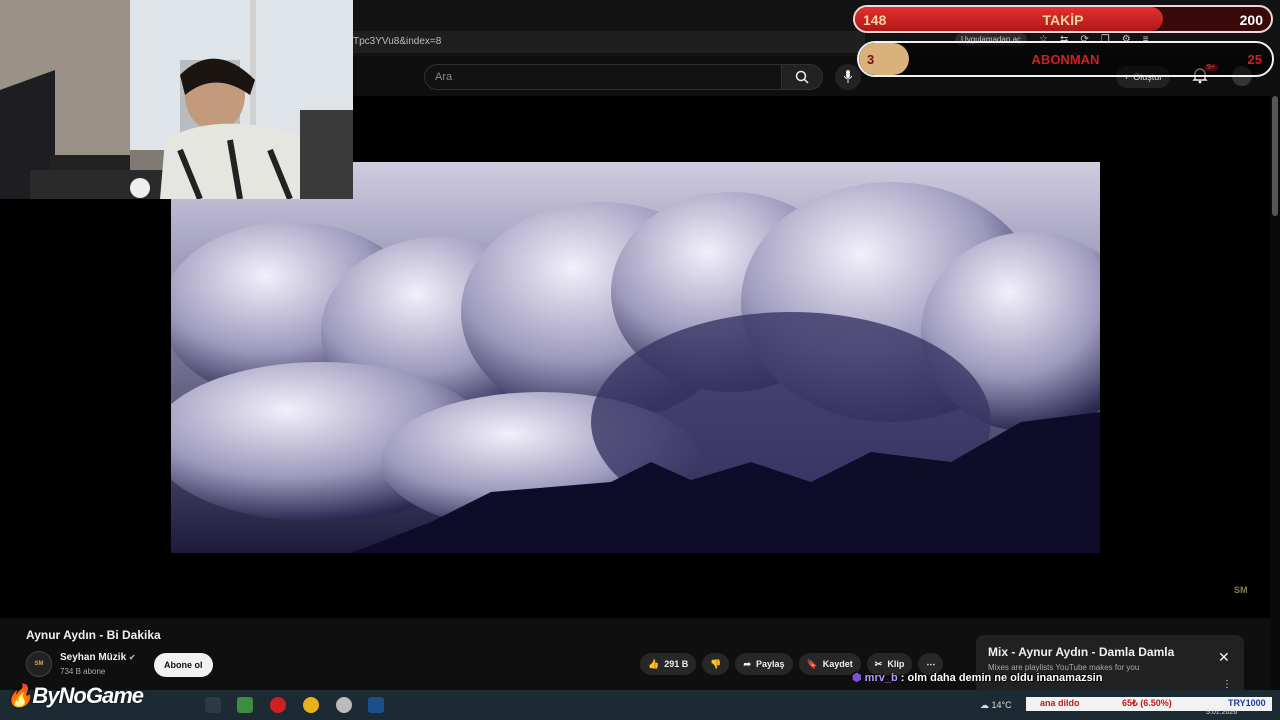 This screenshot has height=720, width=1280. Describe the element at coordinates (676, 664) in the screenshot. I see `like-count: 291 B` at that location.